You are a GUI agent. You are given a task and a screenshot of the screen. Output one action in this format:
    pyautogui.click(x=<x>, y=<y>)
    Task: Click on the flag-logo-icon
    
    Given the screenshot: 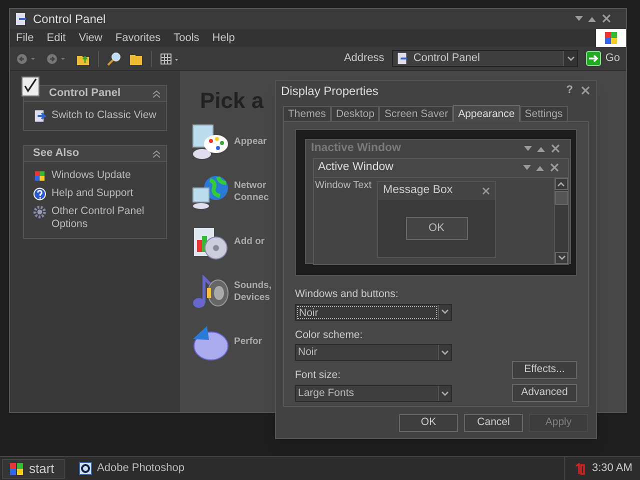 What is the action you would take?
    pyautogui.click(x=611, y=38)
    